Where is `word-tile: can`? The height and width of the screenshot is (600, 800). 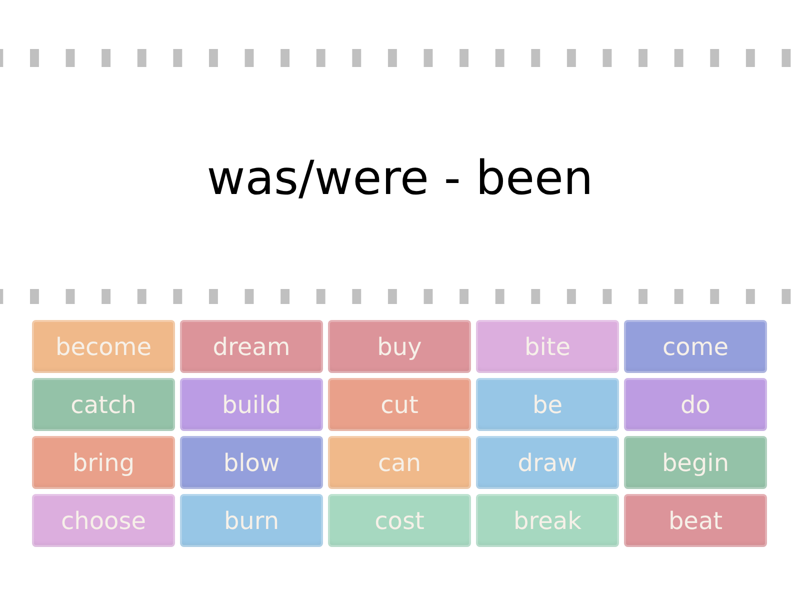 word-tile: can is located at coordinates (399, 462).